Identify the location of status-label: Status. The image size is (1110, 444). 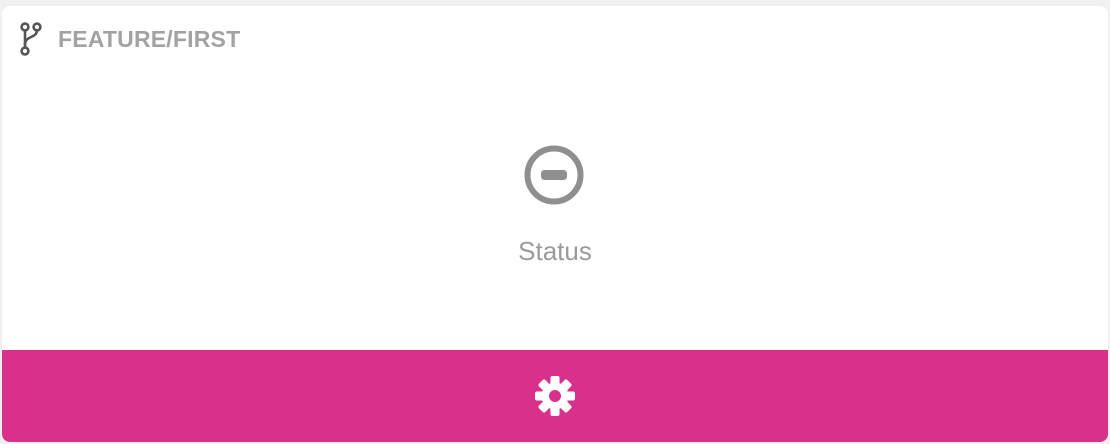
(555, 251).